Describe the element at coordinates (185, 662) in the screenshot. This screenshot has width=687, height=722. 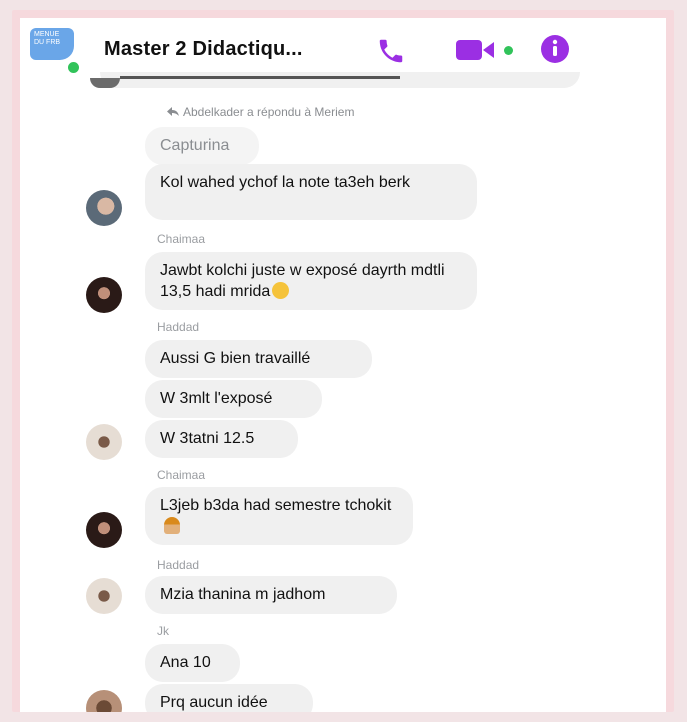
I see `message-text: Ana 10` at that location.